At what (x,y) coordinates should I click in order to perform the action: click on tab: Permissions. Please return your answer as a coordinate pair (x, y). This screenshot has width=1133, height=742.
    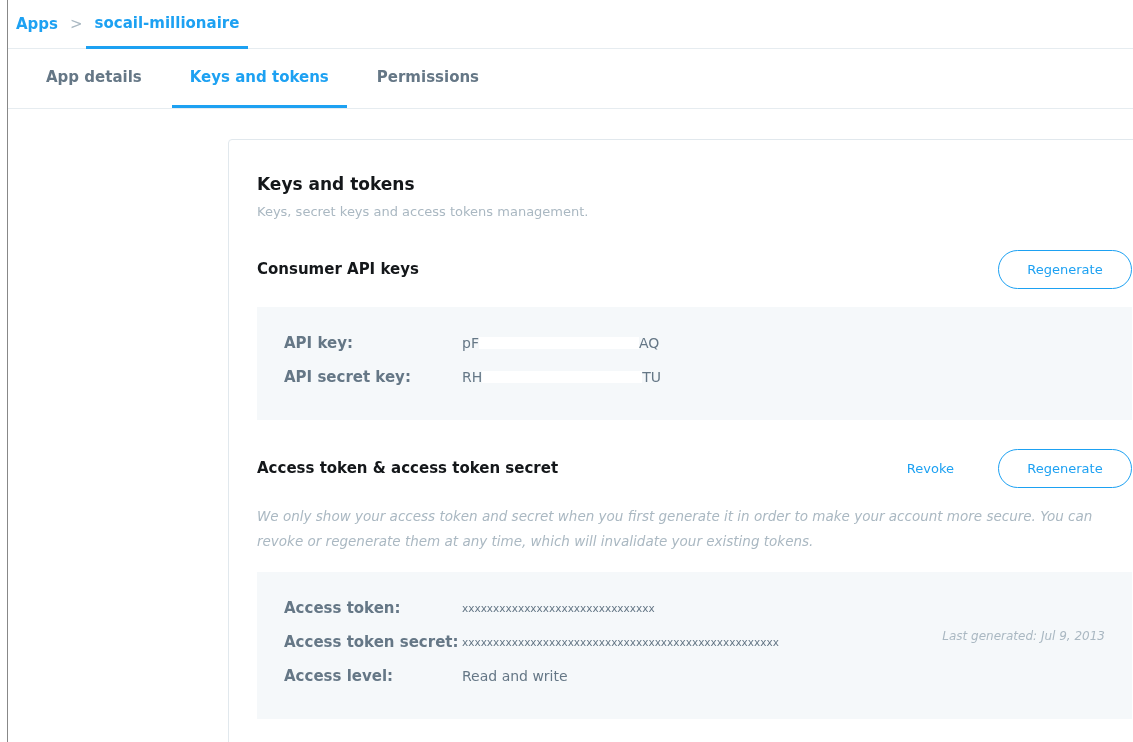
    Looking at the image, I should click on (428, 78).